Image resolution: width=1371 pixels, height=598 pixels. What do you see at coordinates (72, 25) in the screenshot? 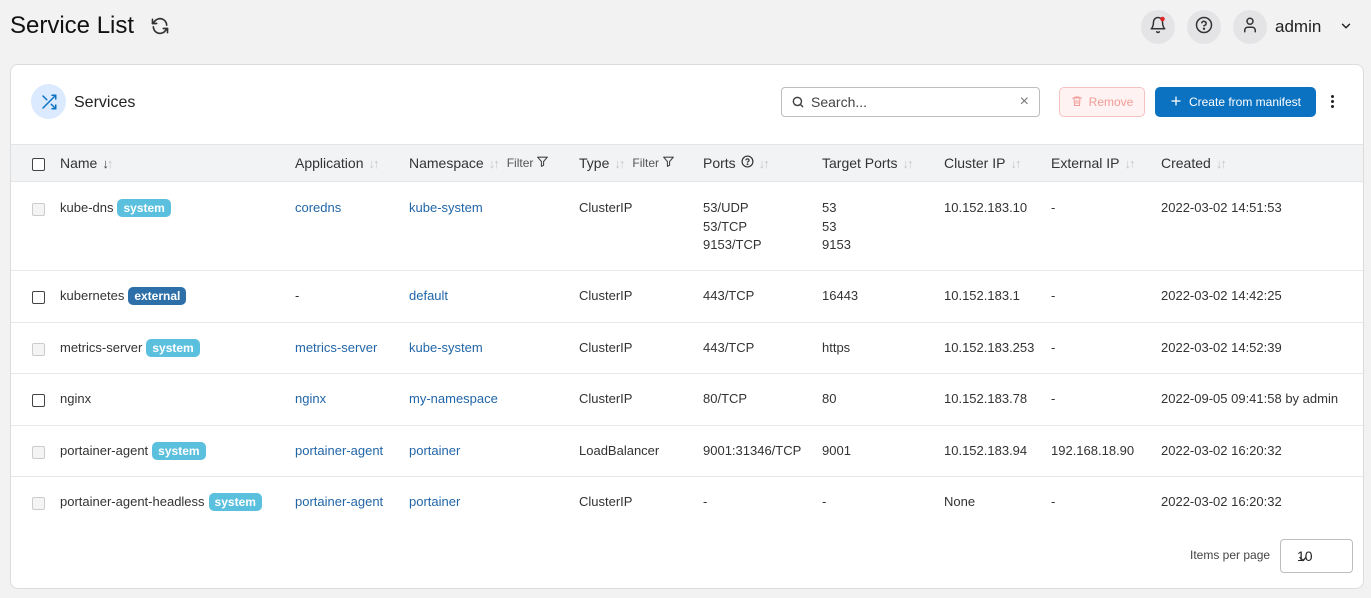
I see `page-title: Service List` at bounding box center [72, 25].